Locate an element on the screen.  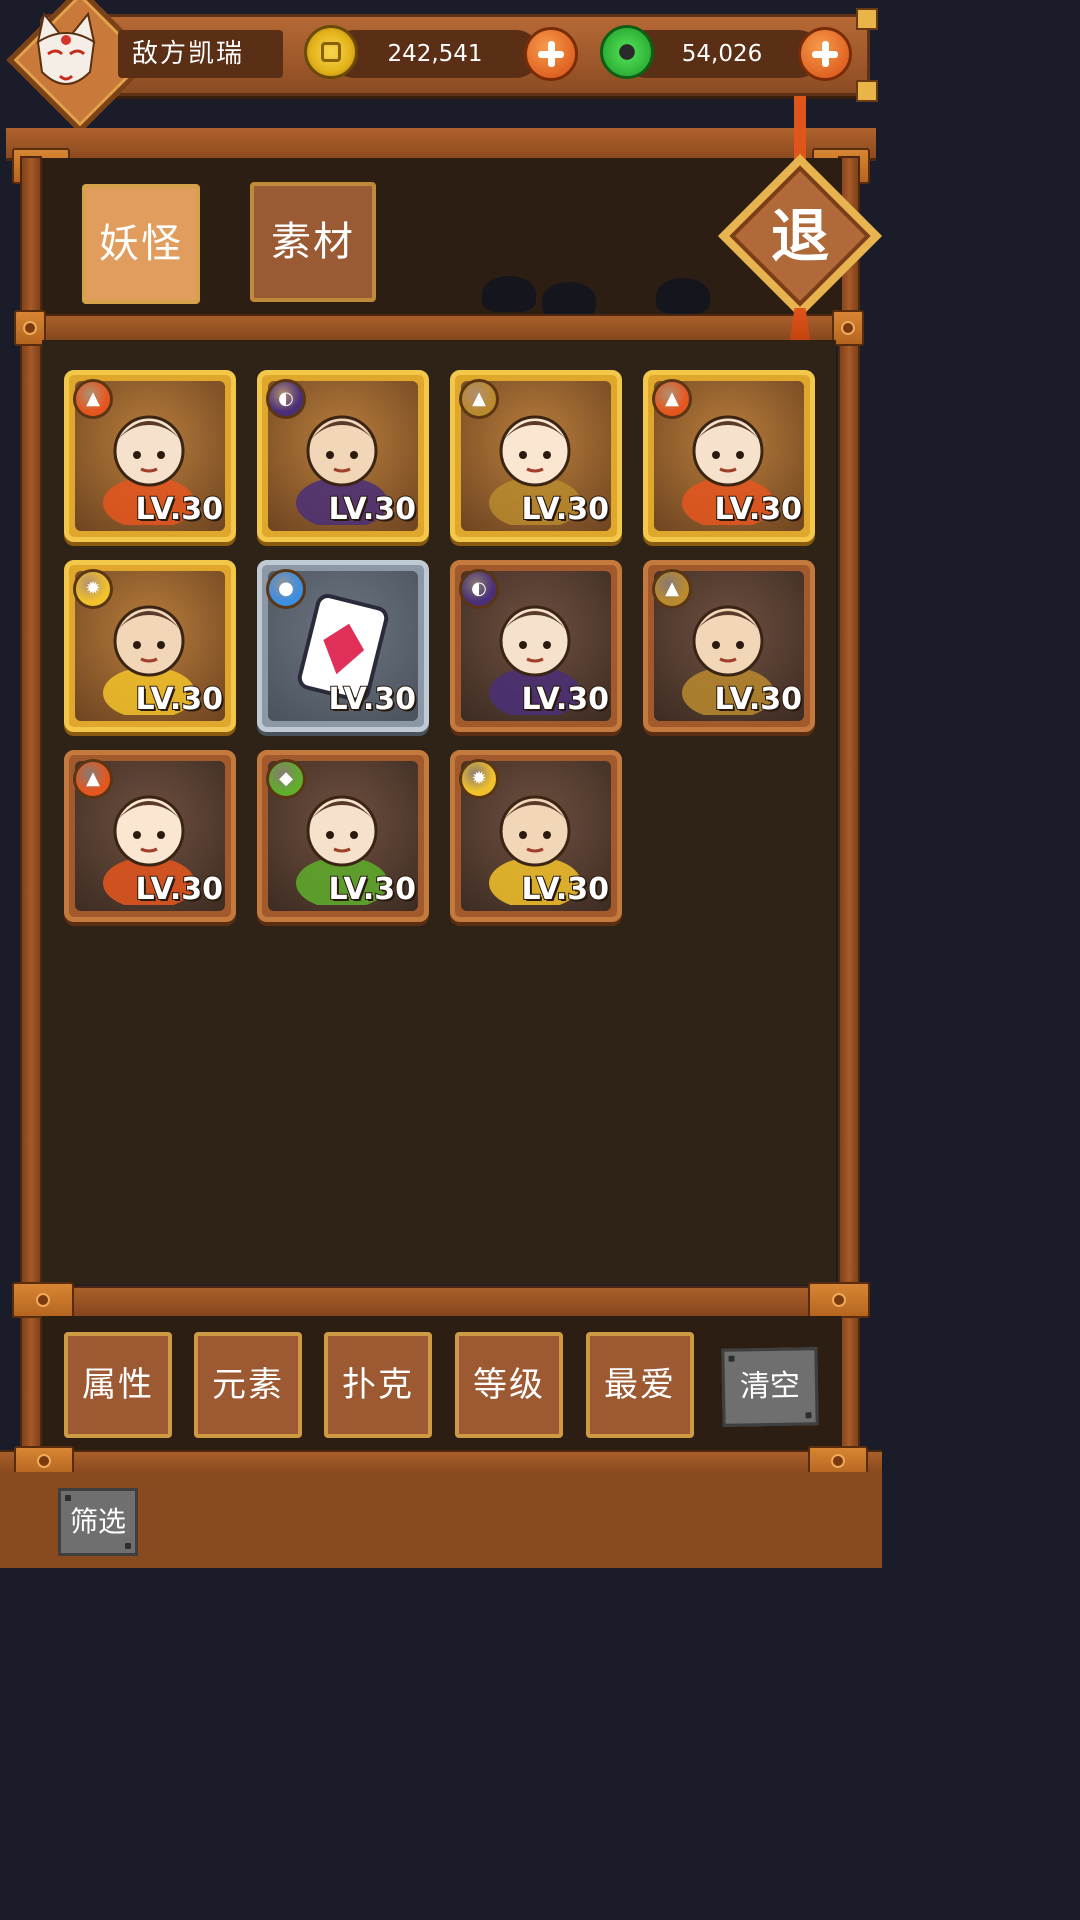
clear-filter-button: 清空 is located at coordinates (770, 1387).